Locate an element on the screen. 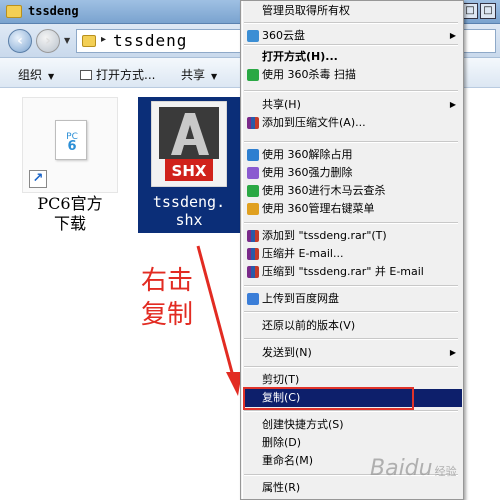  menu-item-label: 压缩到 "tssdeng.rar" 并 E-mail is located at coordinates (343, 271).